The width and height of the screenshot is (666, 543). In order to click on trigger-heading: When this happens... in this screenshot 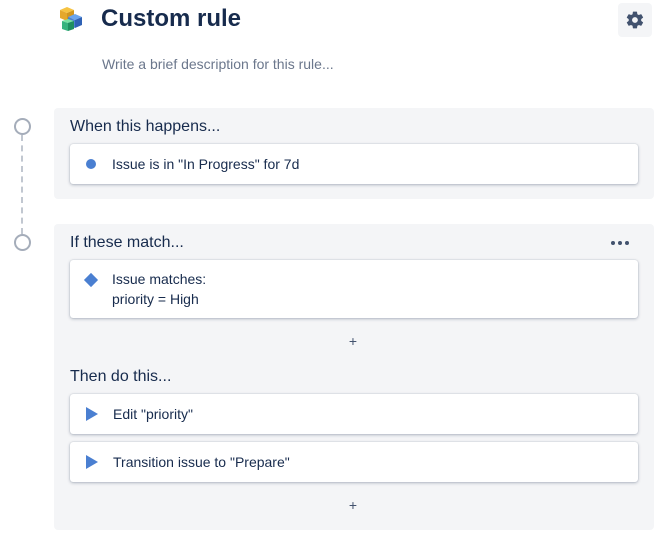, I will do `click(145, 126)`.